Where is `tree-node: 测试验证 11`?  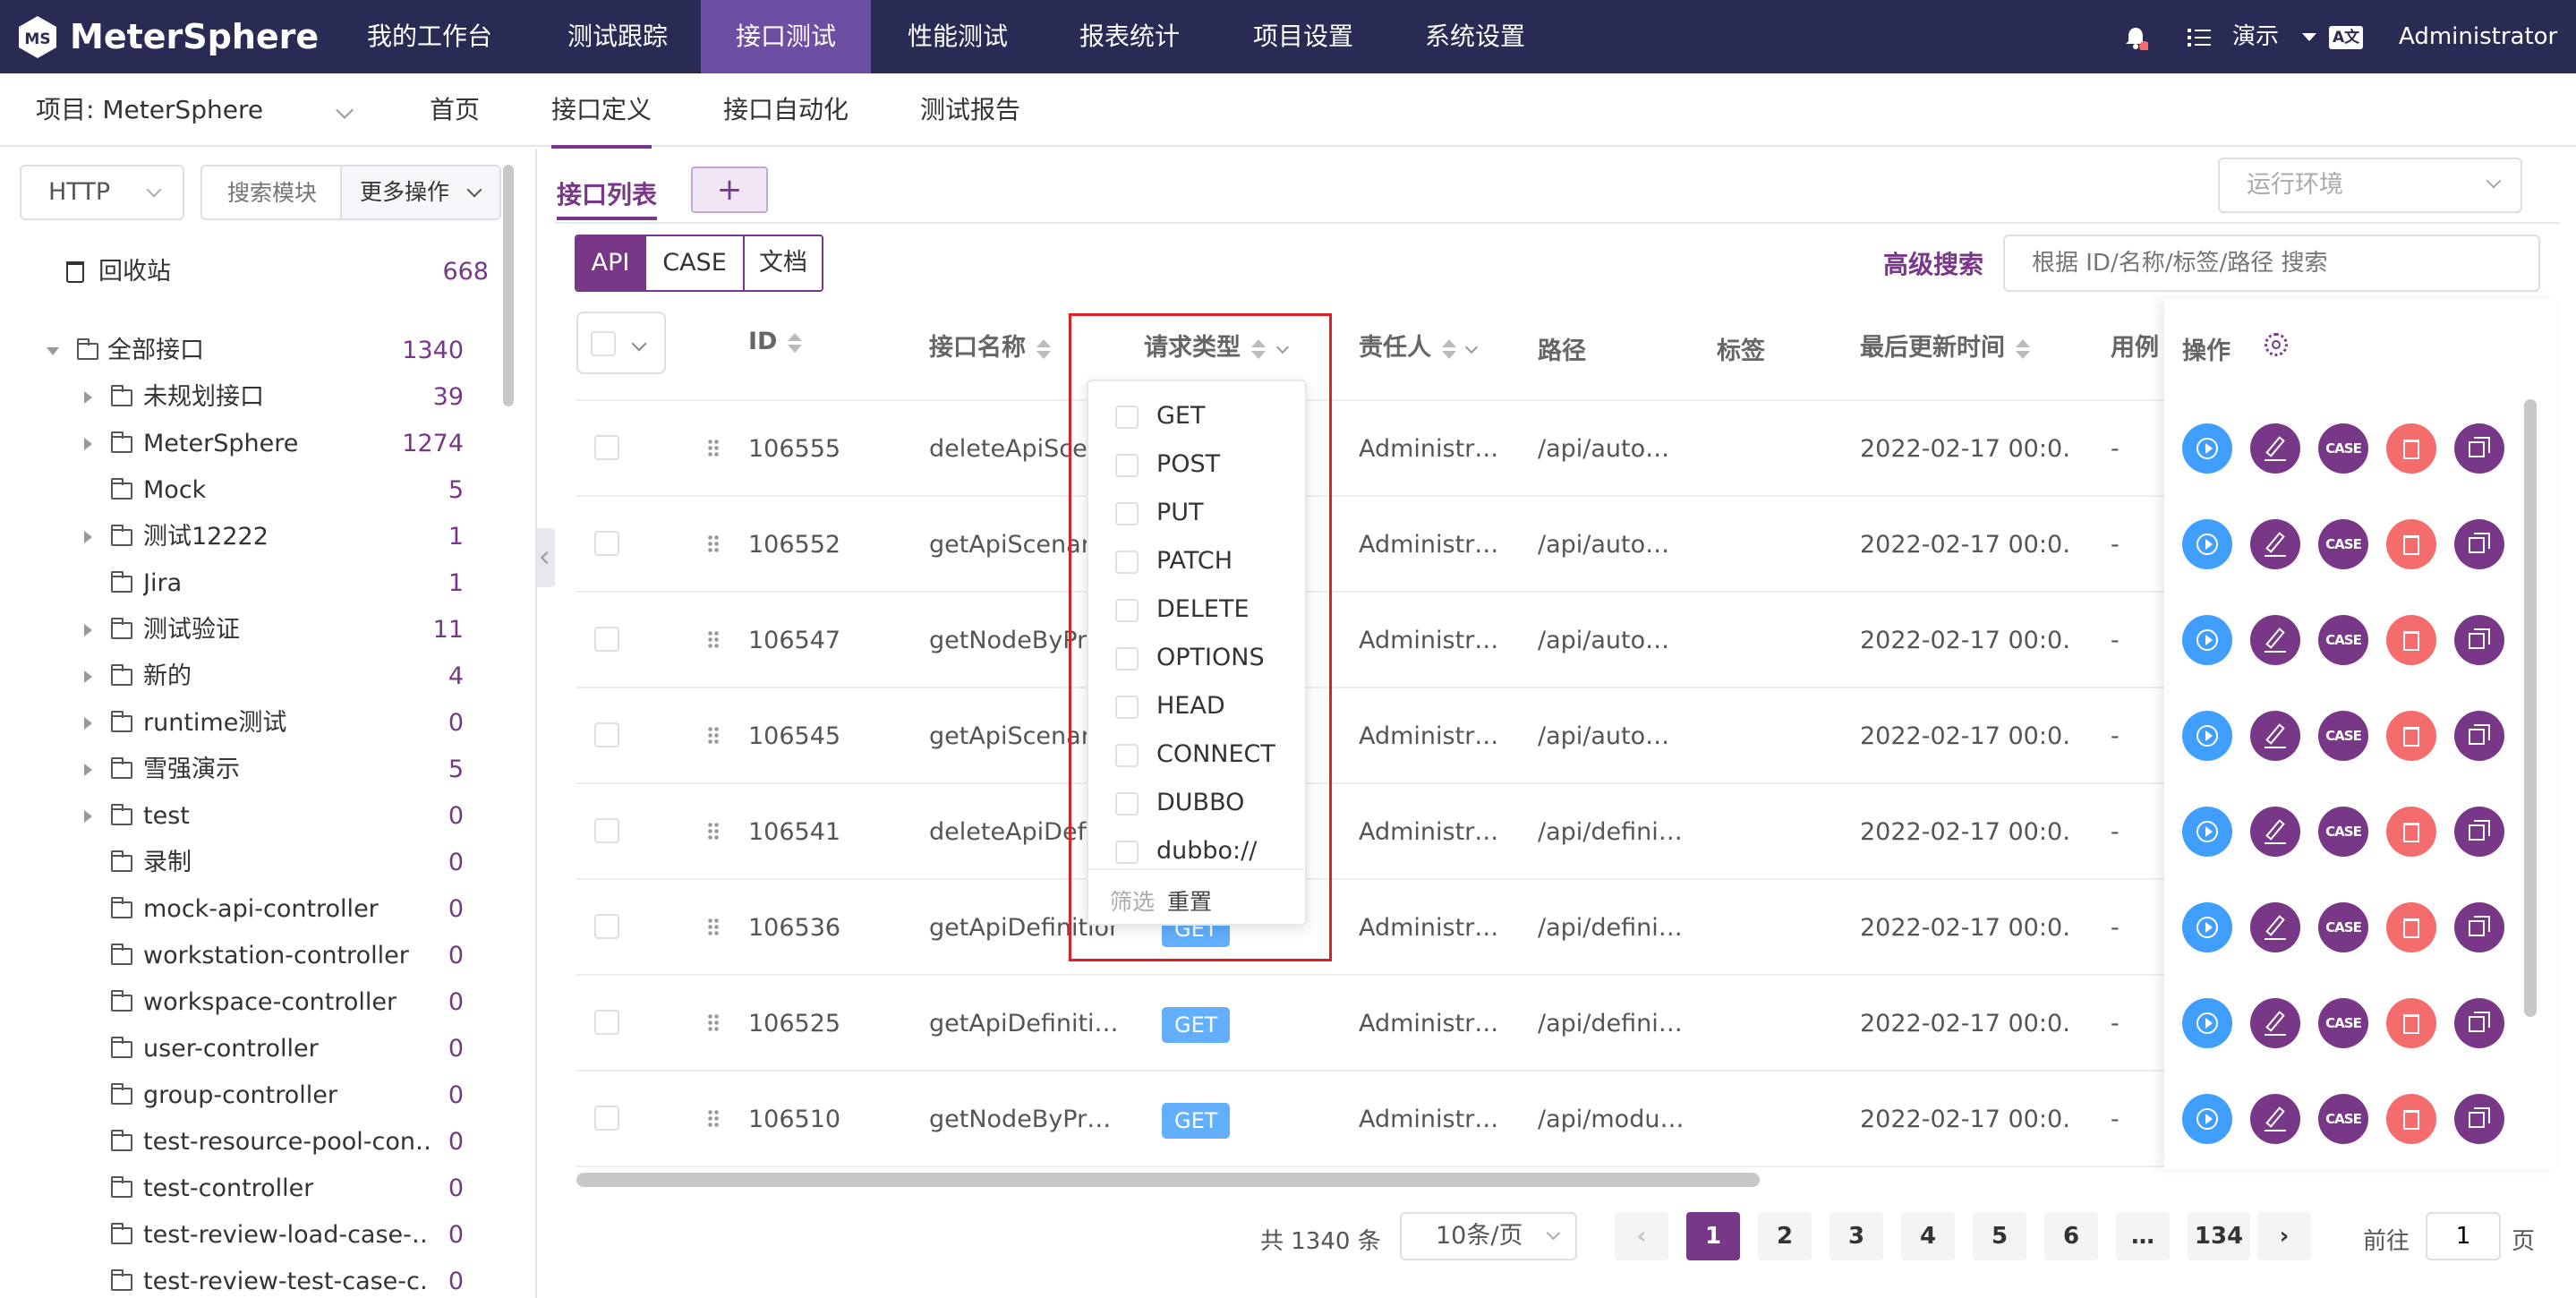 tree-node: 测试验证 11 is located at coordinates (259, 630).